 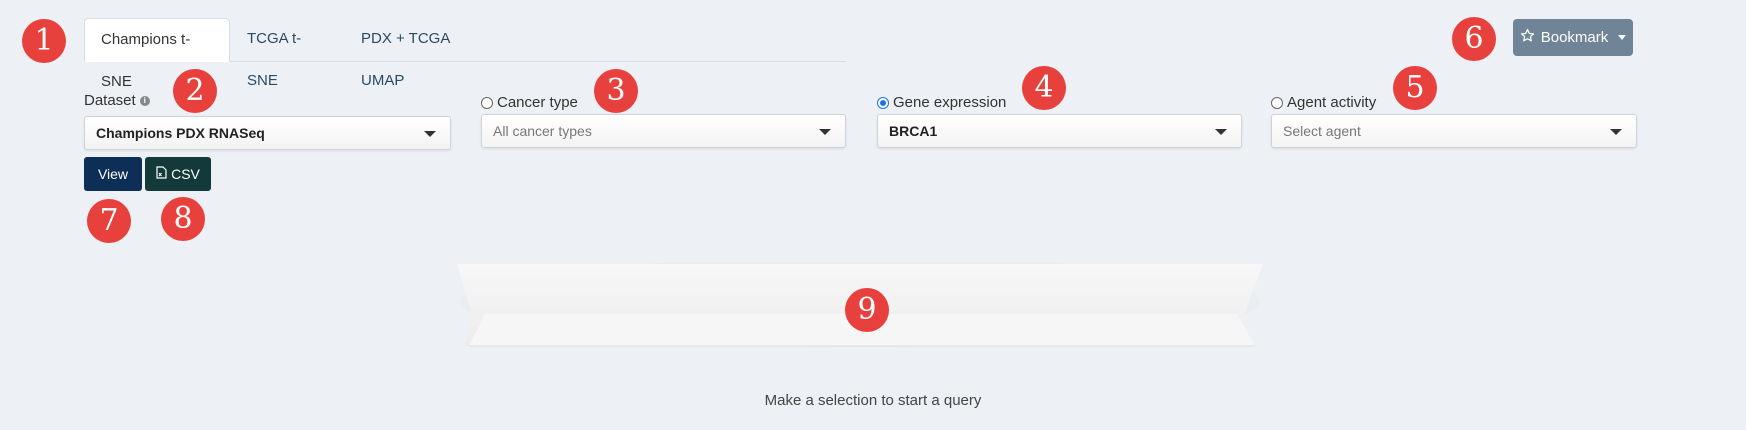 I want to click on cancer-type-label-group: Cancer type, so click(x=529, y=102).